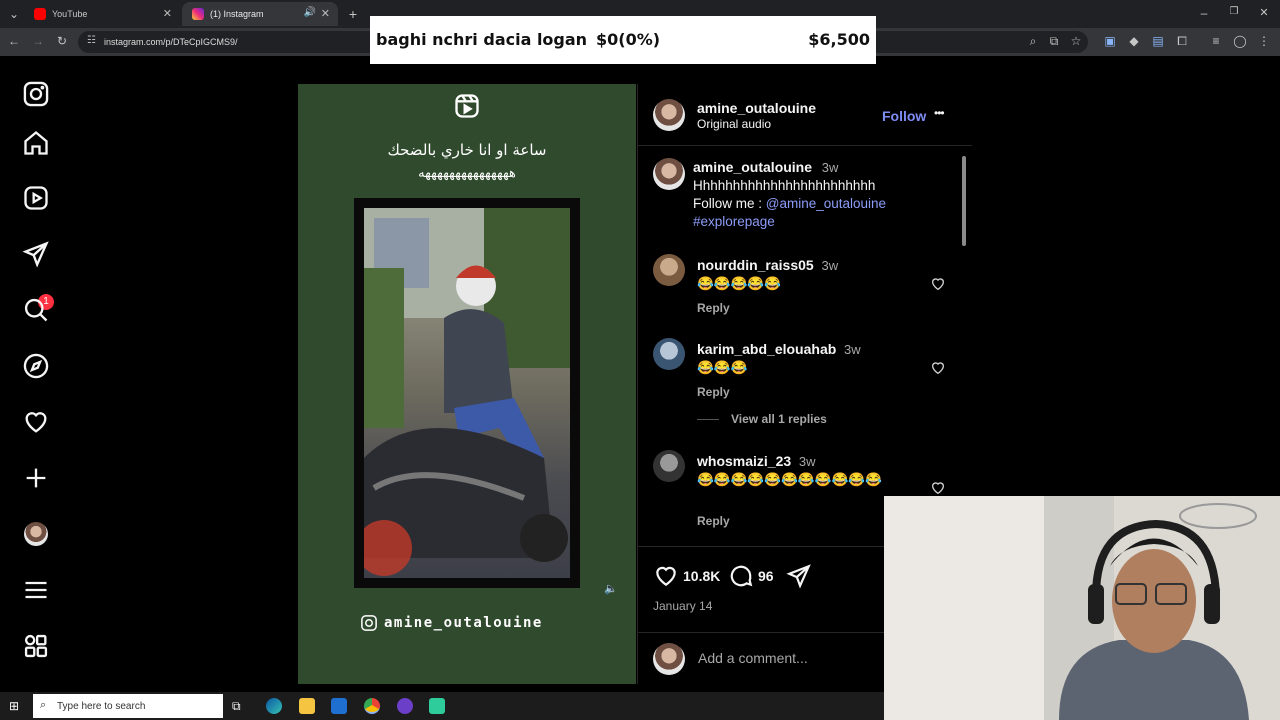 The image size is (1280, 720). Describe the element at coordinates (102, 14) in the screenshot. I see `tab-youtube: YouTube ✕` at that location.